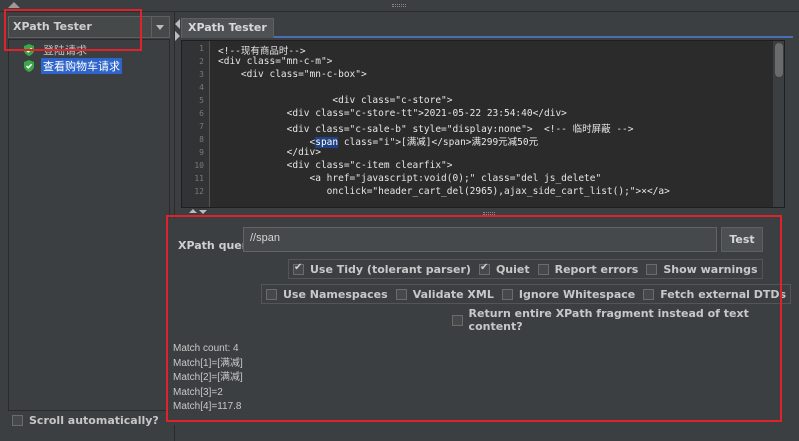 The width and height of the screenshot is (799, 441). Describe the element at coordinates (201, 74) in the screenshot. I see `line-number: 3` at that location.